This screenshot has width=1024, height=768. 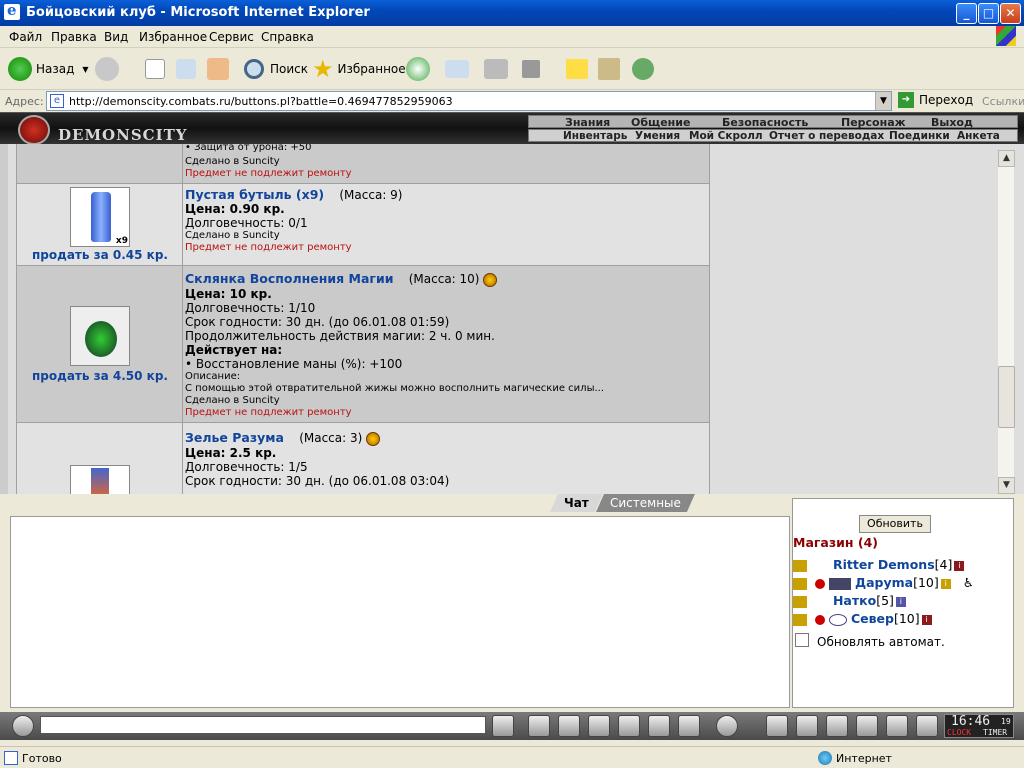 What do you see at coordinates (173, 37) in the screenshot?
I see `menu-favorites: Избранное` at bounding box center [173, 37].